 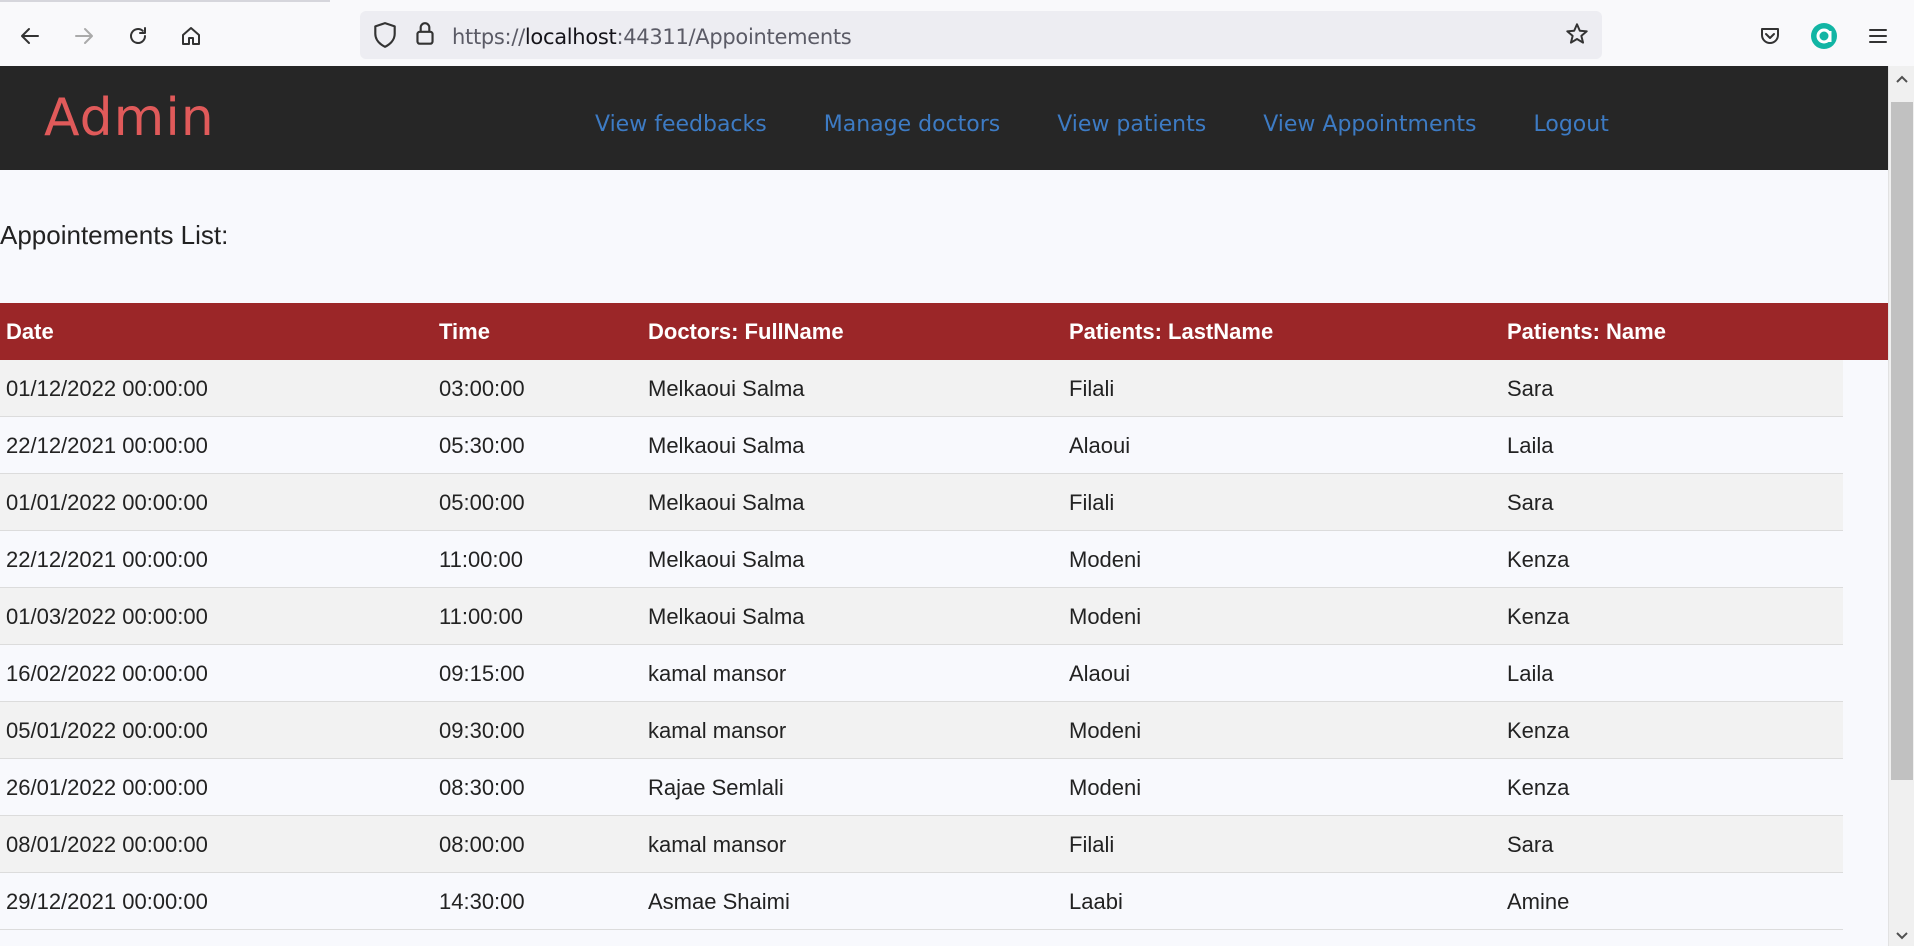 I want to click on brand-logo: Admin, so click(x=129, y=118).